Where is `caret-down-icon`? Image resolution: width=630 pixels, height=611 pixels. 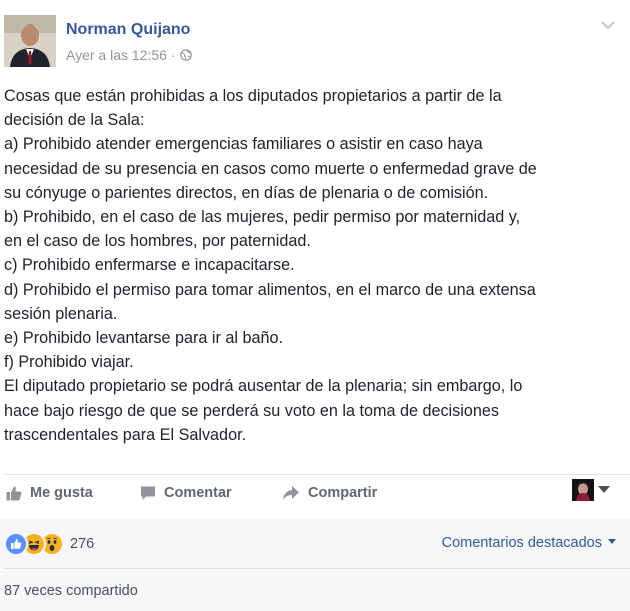
caret-down-icon is located at coordinates (604, 489).